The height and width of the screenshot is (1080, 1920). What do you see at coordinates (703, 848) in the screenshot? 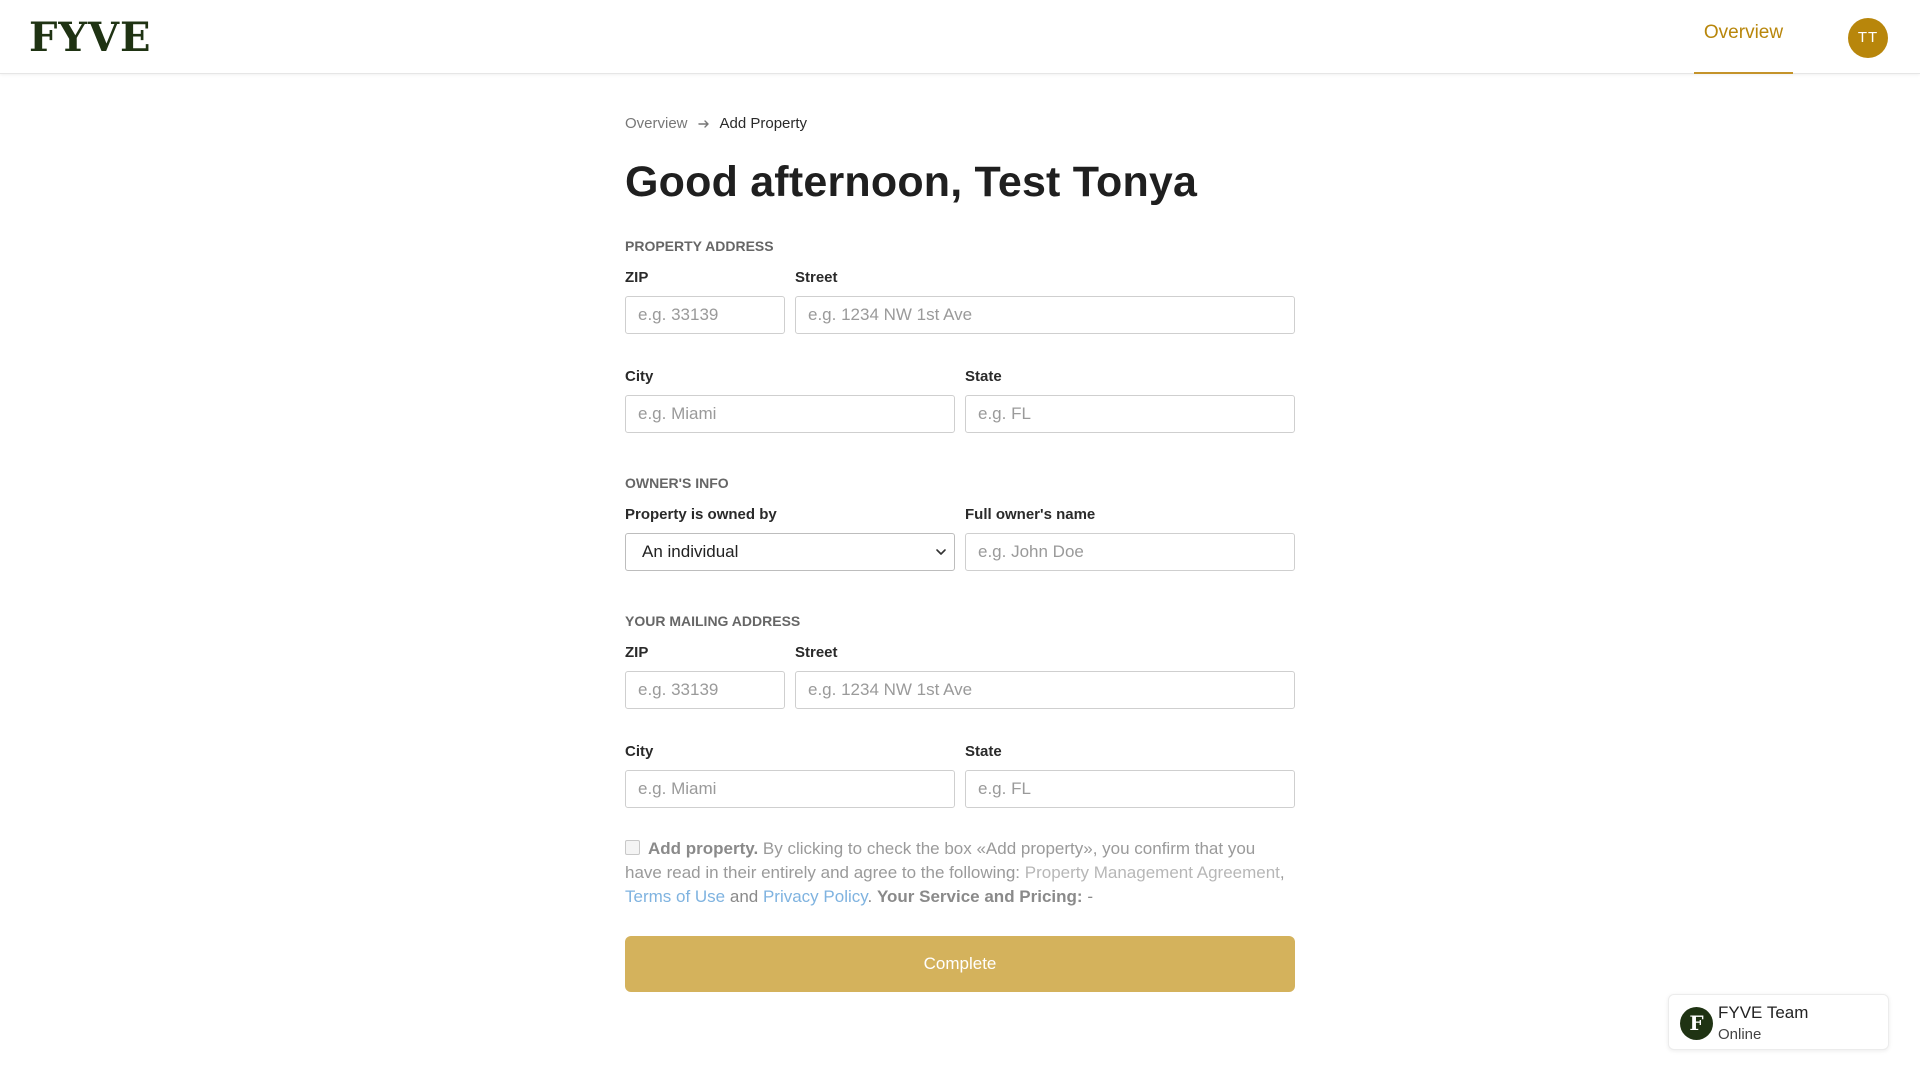
I see `consent-title: Add property.` at bounding box center [703, 848].